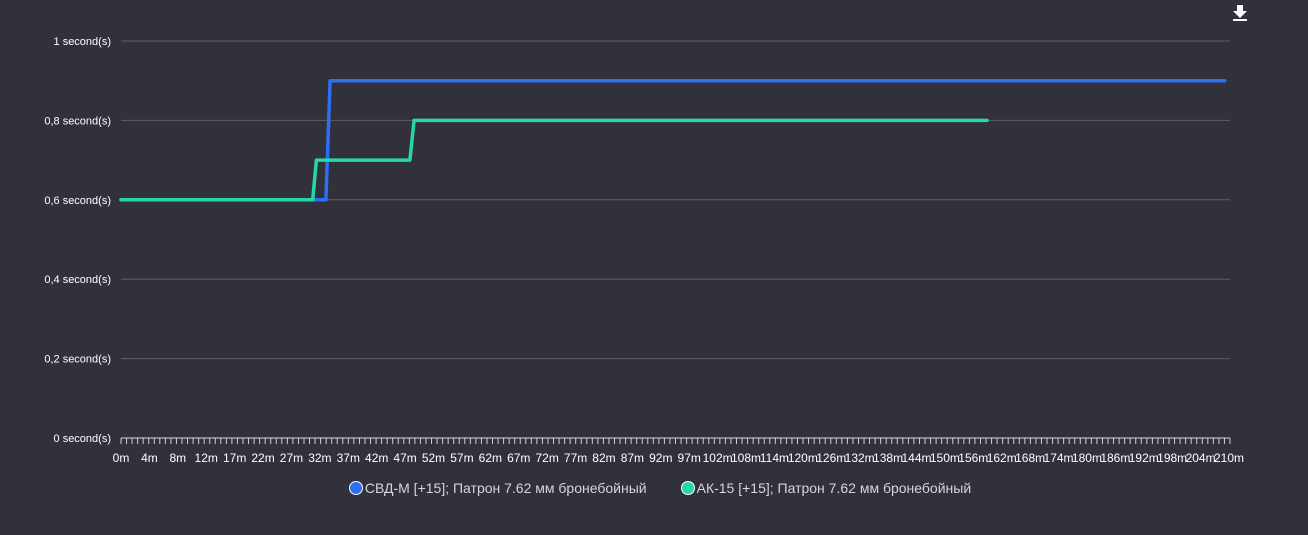 Image resolution: width=1308 pixels, height=535 pixels. What do you see at coordinates (206, 458) in the screenshot?
I see `x-tick-label: 12m` at bounding box center [206, 458].